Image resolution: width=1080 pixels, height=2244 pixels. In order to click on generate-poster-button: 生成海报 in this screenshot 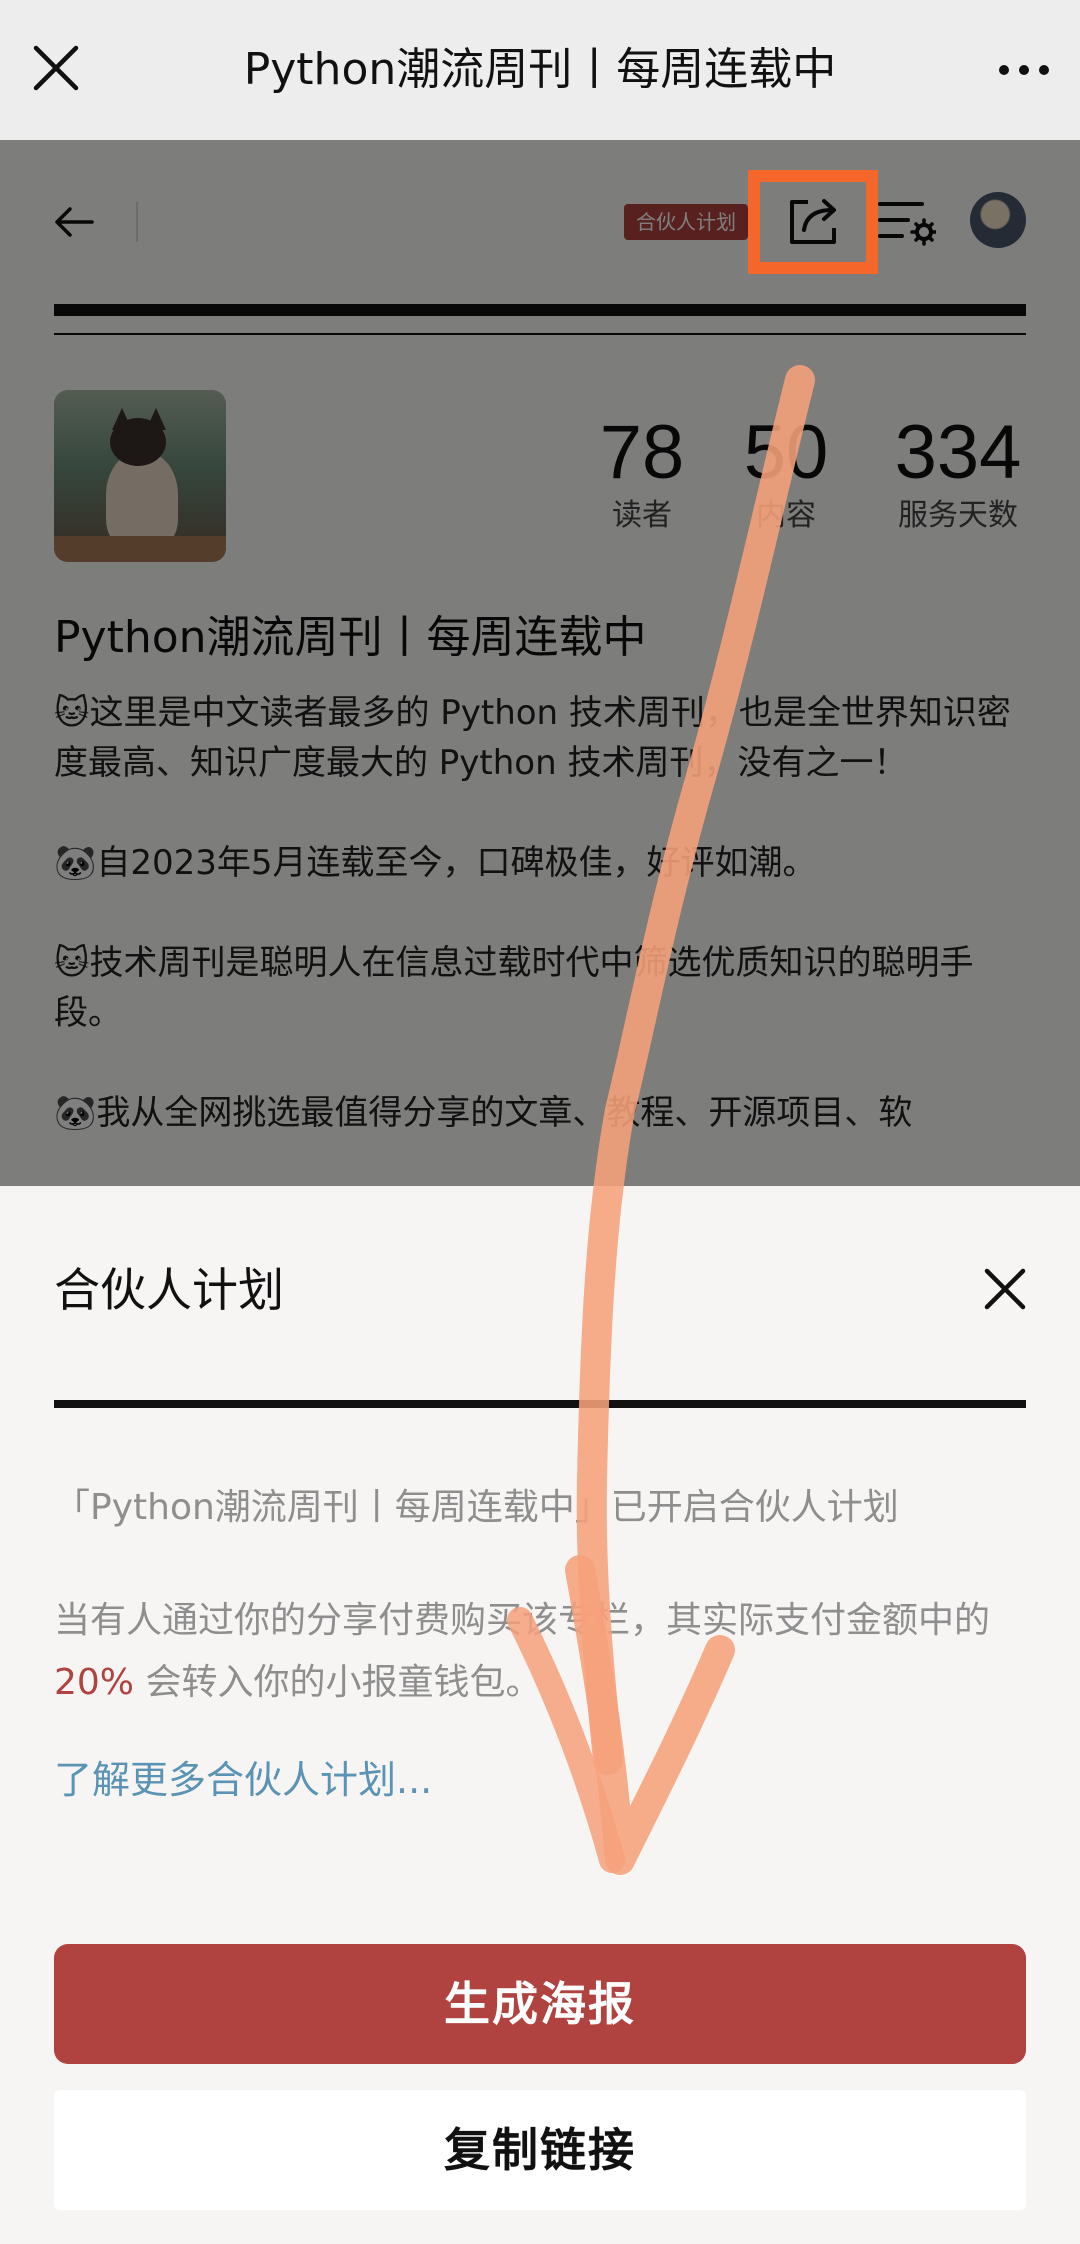, I will do `click(540, 2004)`.